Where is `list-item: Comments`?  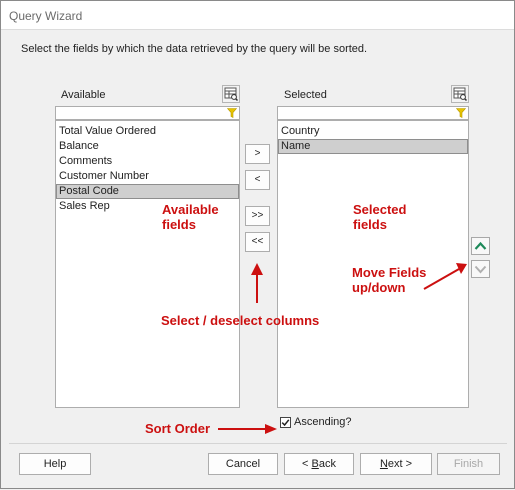
list-item: Comments is located at coordinates (147, 161).